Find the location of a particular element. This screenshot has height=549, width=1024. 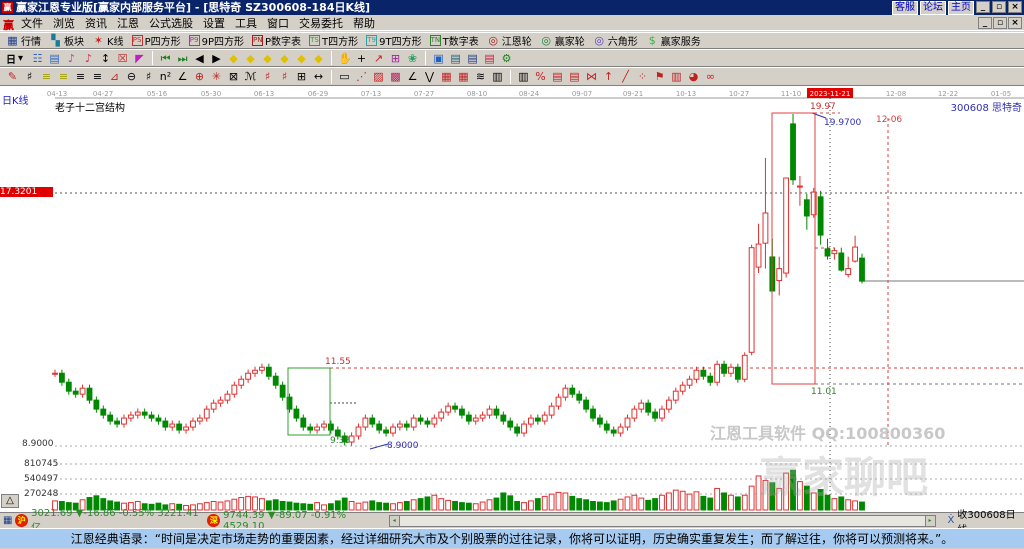

quote-board-icon: ▦ is located at coordinates (7, 520).